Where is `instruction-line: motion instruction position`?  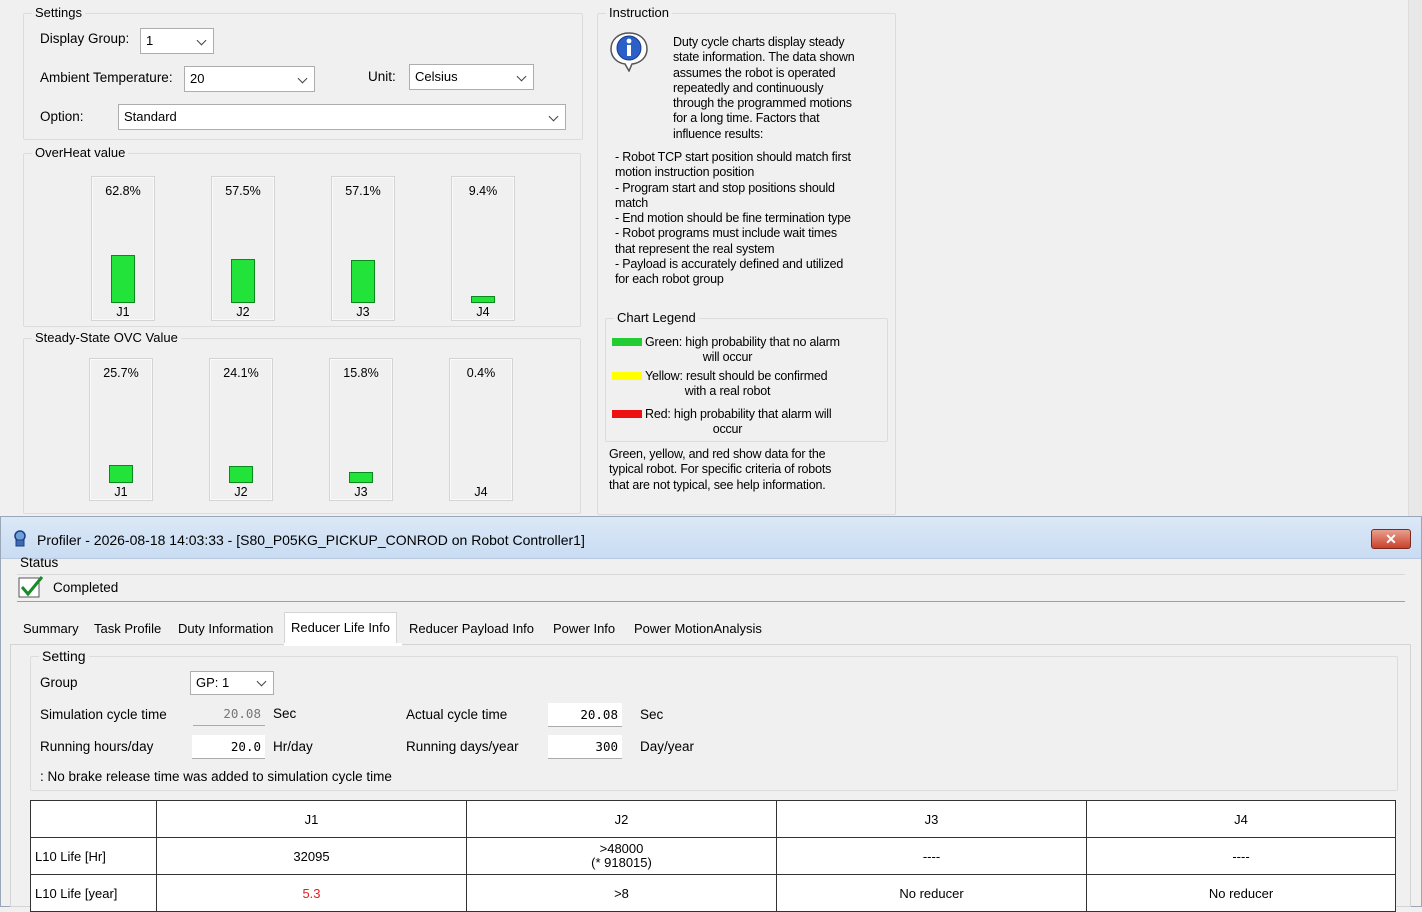
instruction-line: motion instruction position is located at coordinates (685, 172).